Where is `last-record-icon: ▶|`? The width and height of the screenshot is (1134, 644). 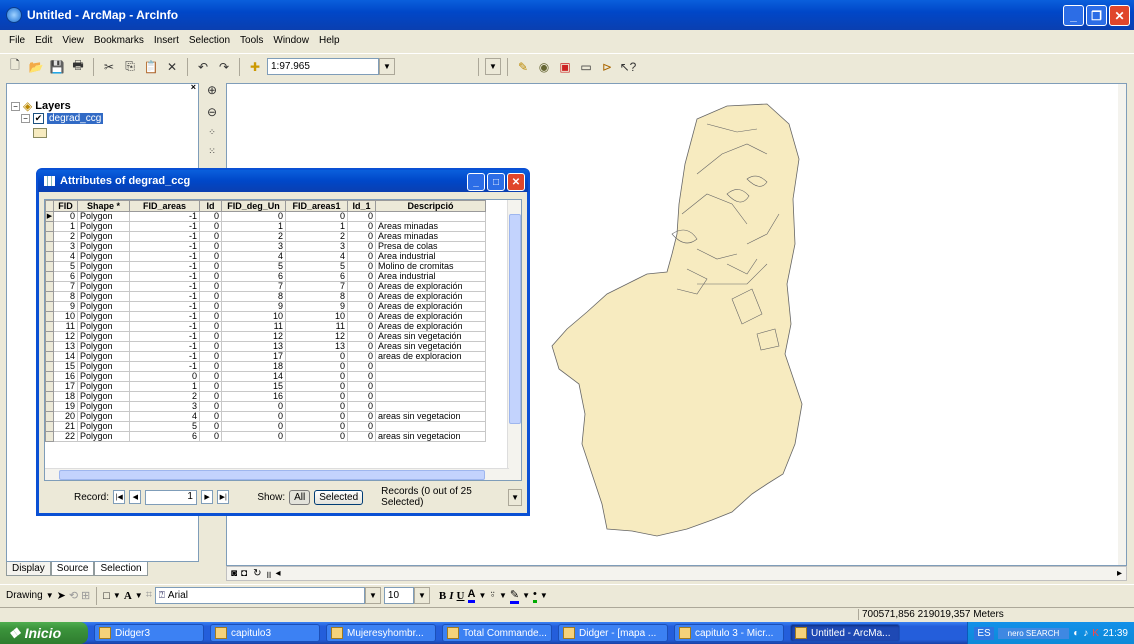 last-record-icon: ▶| is located at coordinates (223, 497).